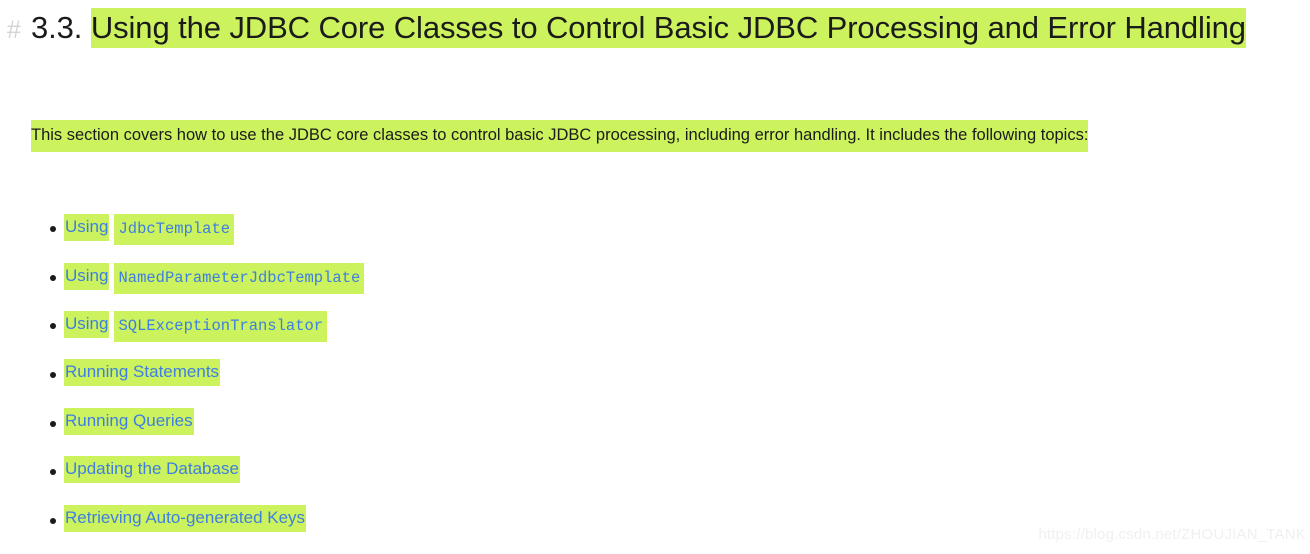 Image resolution: width=1310 pixels, height=554 pixels. I want to click on topic-code-span: SQLExceptionTranslator, so click(221, 327).